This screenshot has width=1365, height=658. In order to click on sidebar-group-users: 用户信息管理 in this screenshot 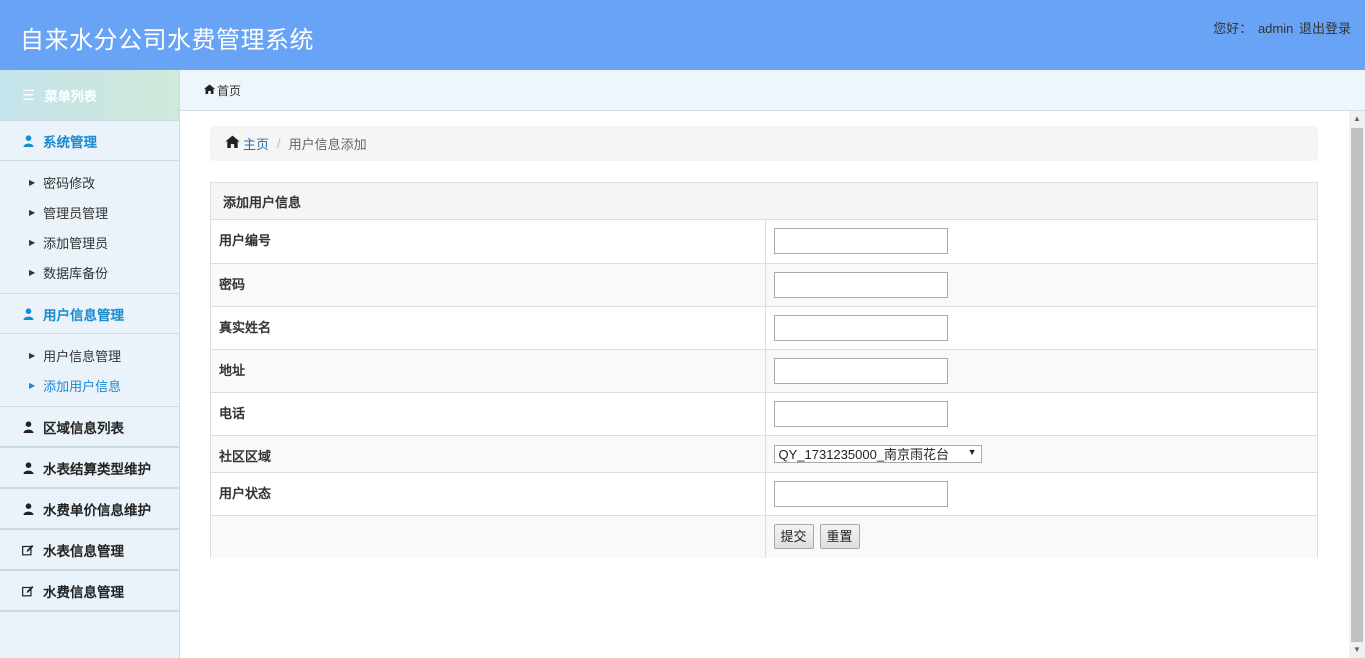, I will do `click(89, 314)`.